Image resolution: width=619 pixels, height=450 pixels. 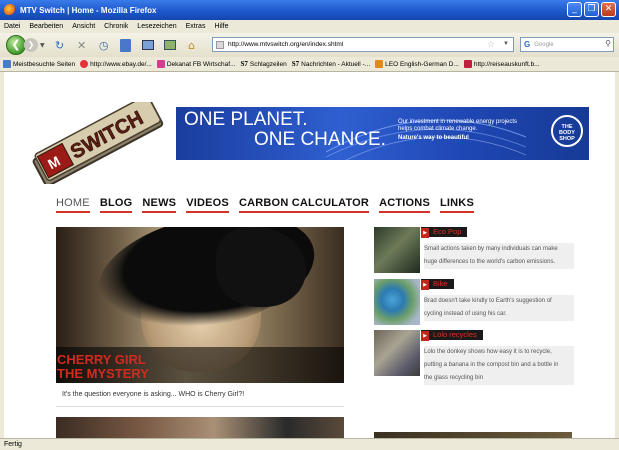 I want to click on lower-feature-image, so click(x=200, y=427).